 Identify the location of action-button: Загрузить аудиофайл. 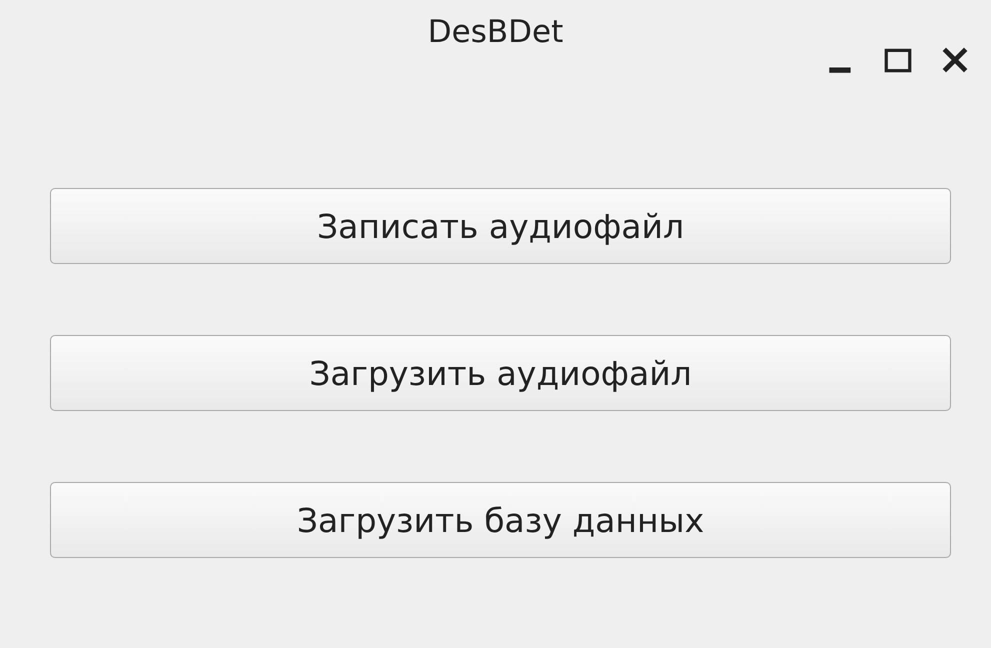
(500, 373).